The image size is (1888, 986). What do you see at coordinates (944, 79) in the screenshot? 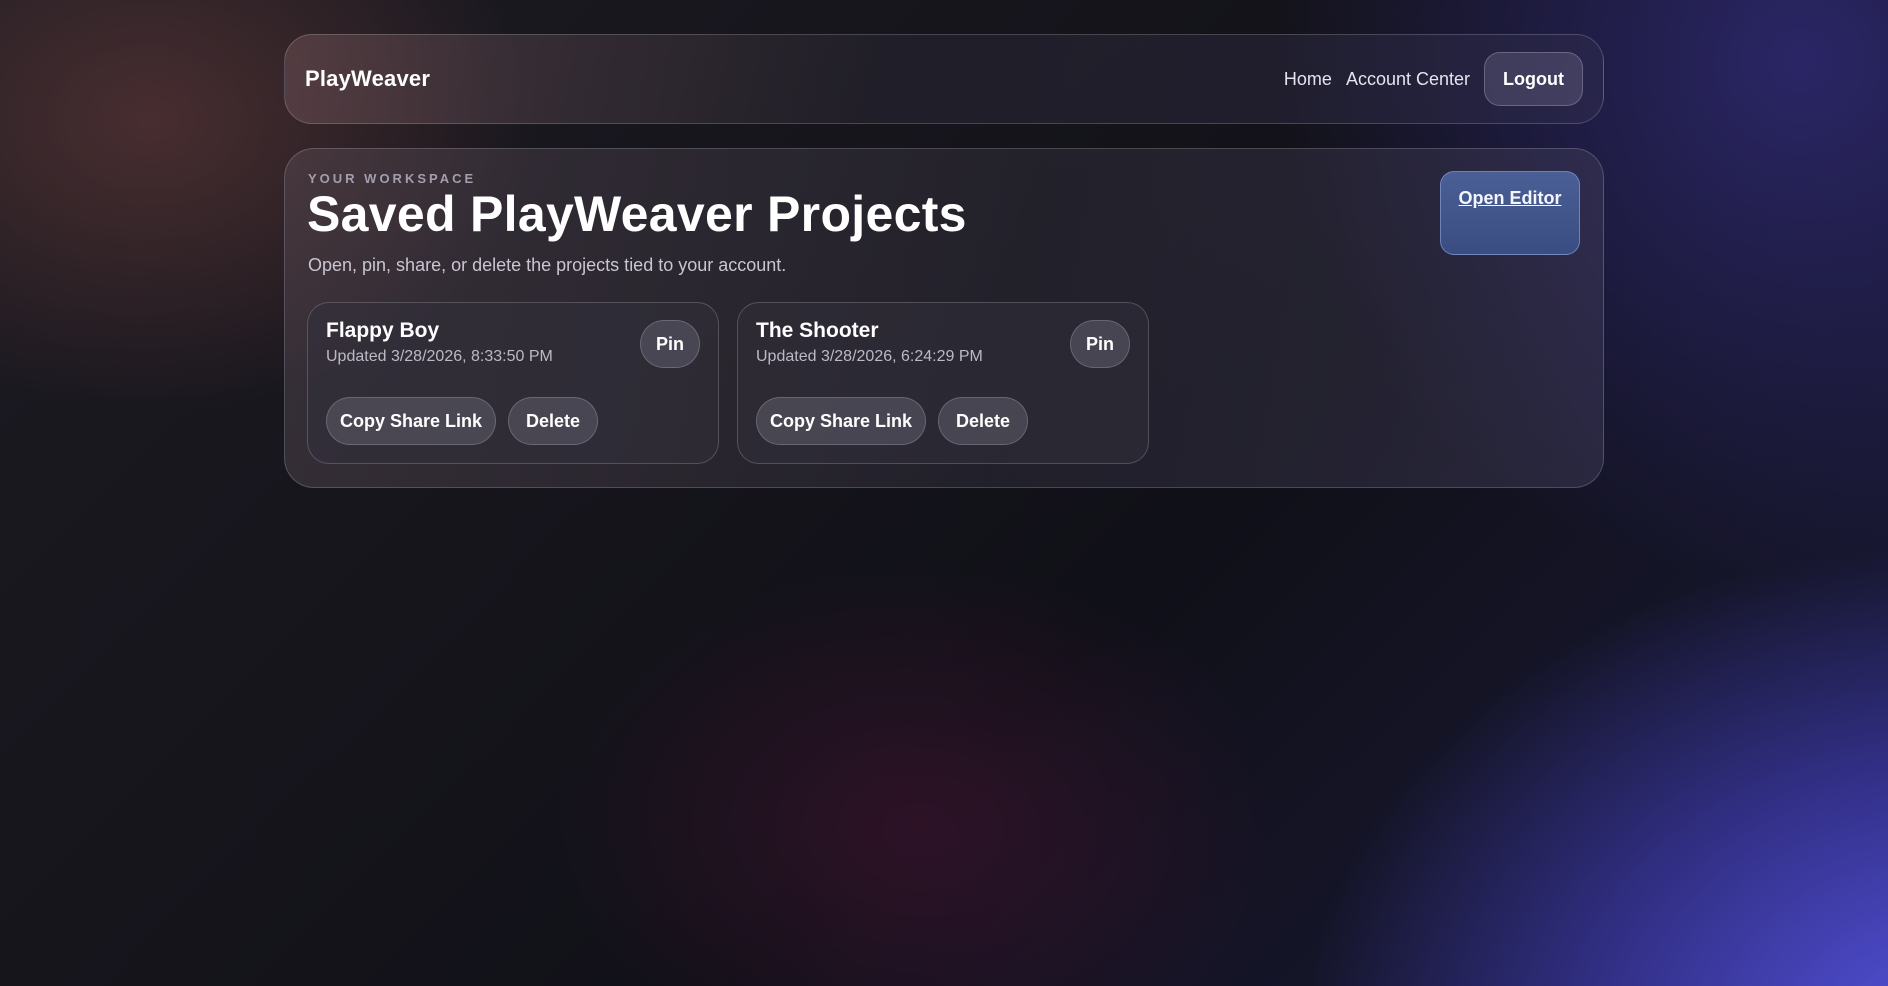
I see `top-navigation-bar: PlayWeaver Home Account Center Logout` at bounding box center [944, 79].